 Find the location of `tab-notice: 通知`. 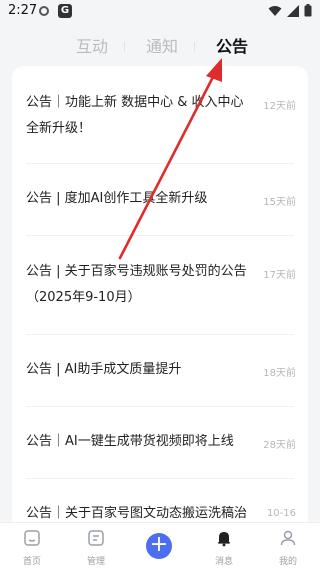

tab-notice: 通知 is located at coordinates (162, 45).